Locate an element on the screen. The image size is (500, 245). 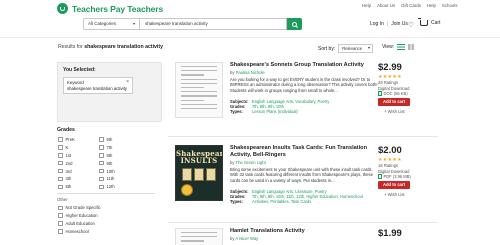
author-link: The Green Light is located at coordinates (251, 162).